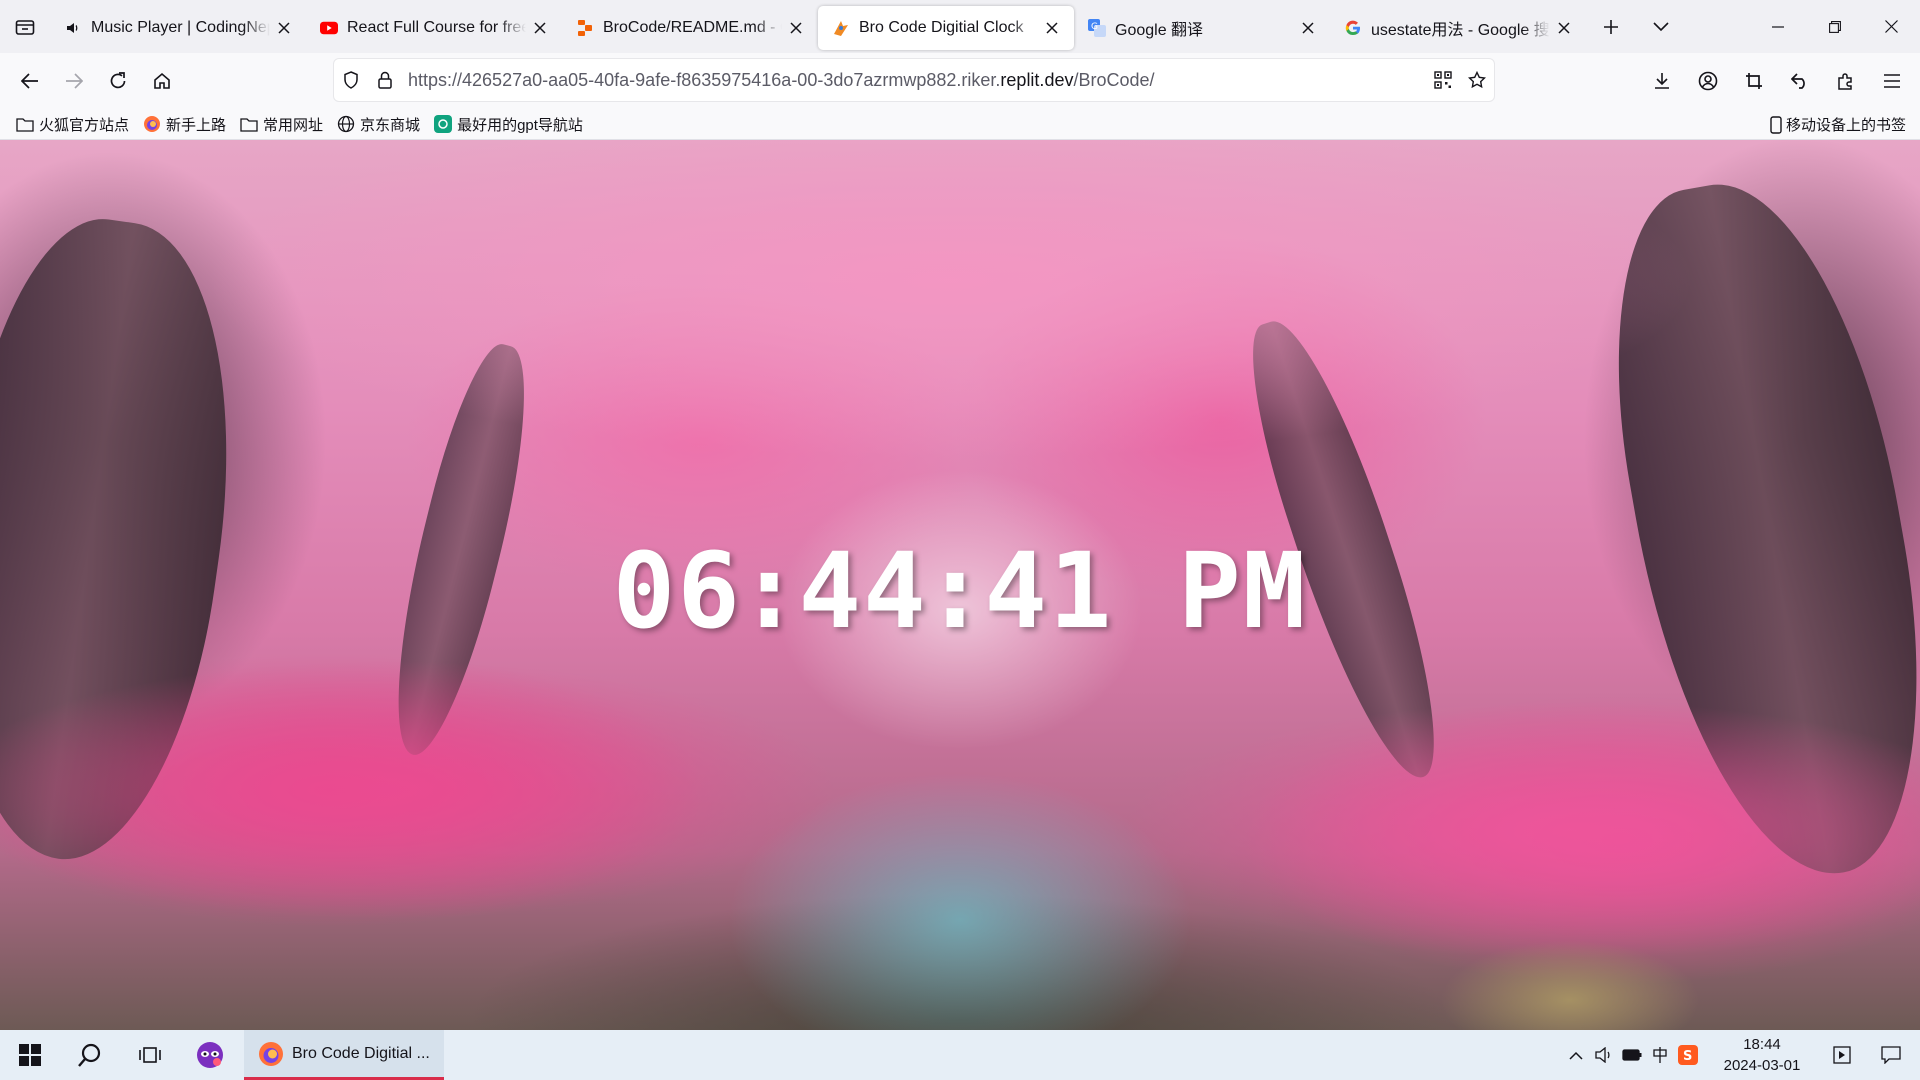  What do you see at coordinates (1443, 80) in the screenshot?
I see `qr-code-icon` at bounding box center [1443, 80].